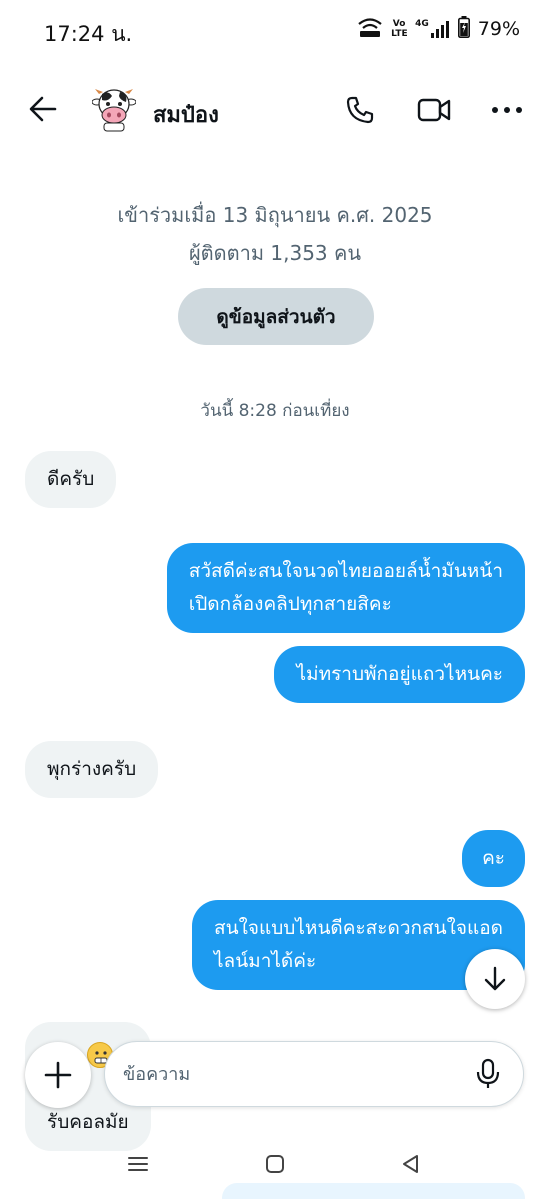 The width and height of the screenshot is (550, 1199). I want to click on call-button, so click(360, 110).